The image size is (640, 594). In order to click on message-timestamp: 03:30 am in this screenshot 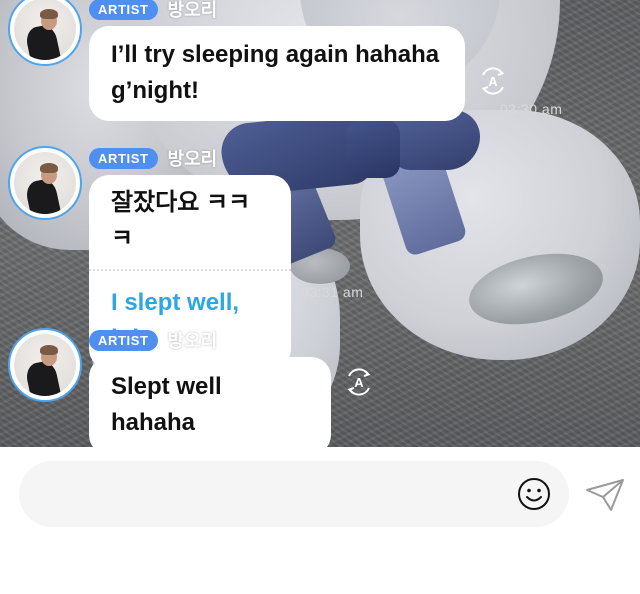, I will do `click(531, 109)`.